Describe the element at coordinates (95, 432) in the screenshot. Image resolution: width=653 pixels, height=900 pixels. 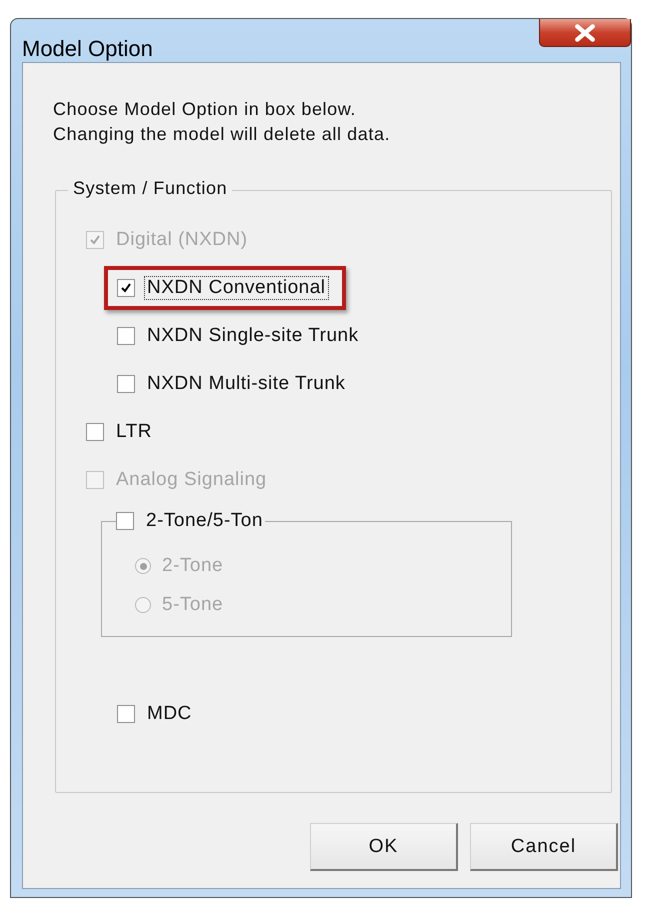
I see `checkbox` at that location.